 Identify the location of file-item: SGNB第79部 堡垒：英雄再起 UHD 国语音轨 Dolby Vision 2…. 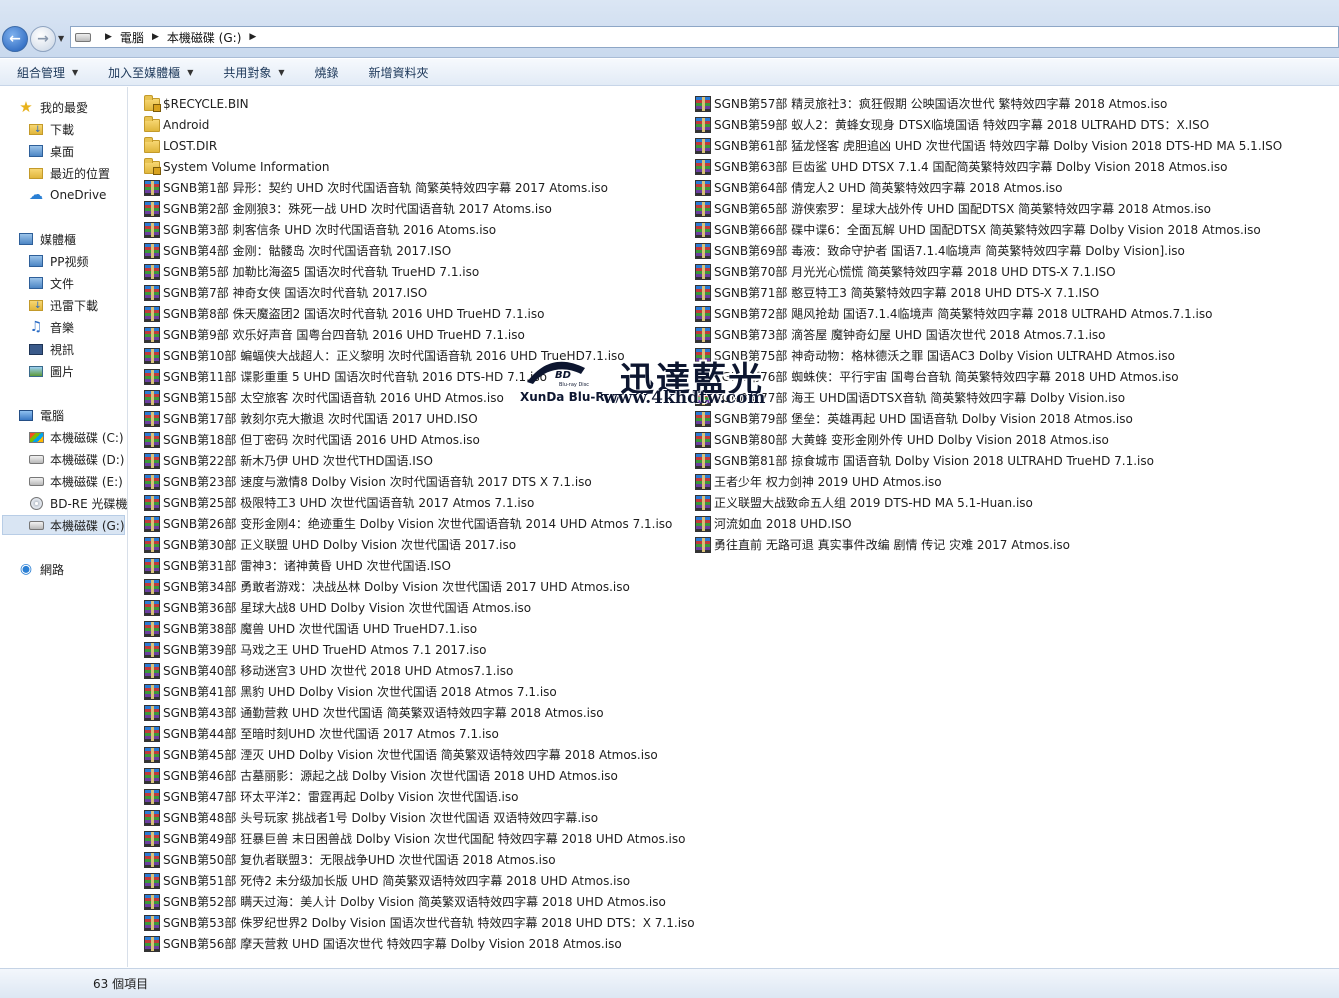
(988, 418).